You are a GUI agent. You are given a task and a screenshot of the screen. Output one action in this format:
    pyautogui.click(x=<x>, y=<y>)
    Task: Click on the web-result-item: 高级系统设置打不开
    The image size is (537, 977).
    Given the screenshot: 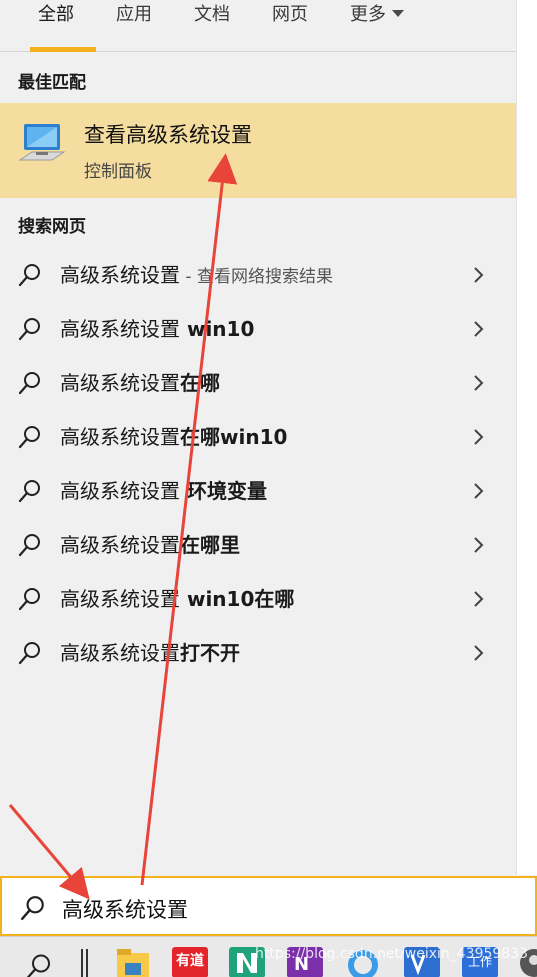 What is the action you would take?
    pyautogui.click(x=258, y=653)
    